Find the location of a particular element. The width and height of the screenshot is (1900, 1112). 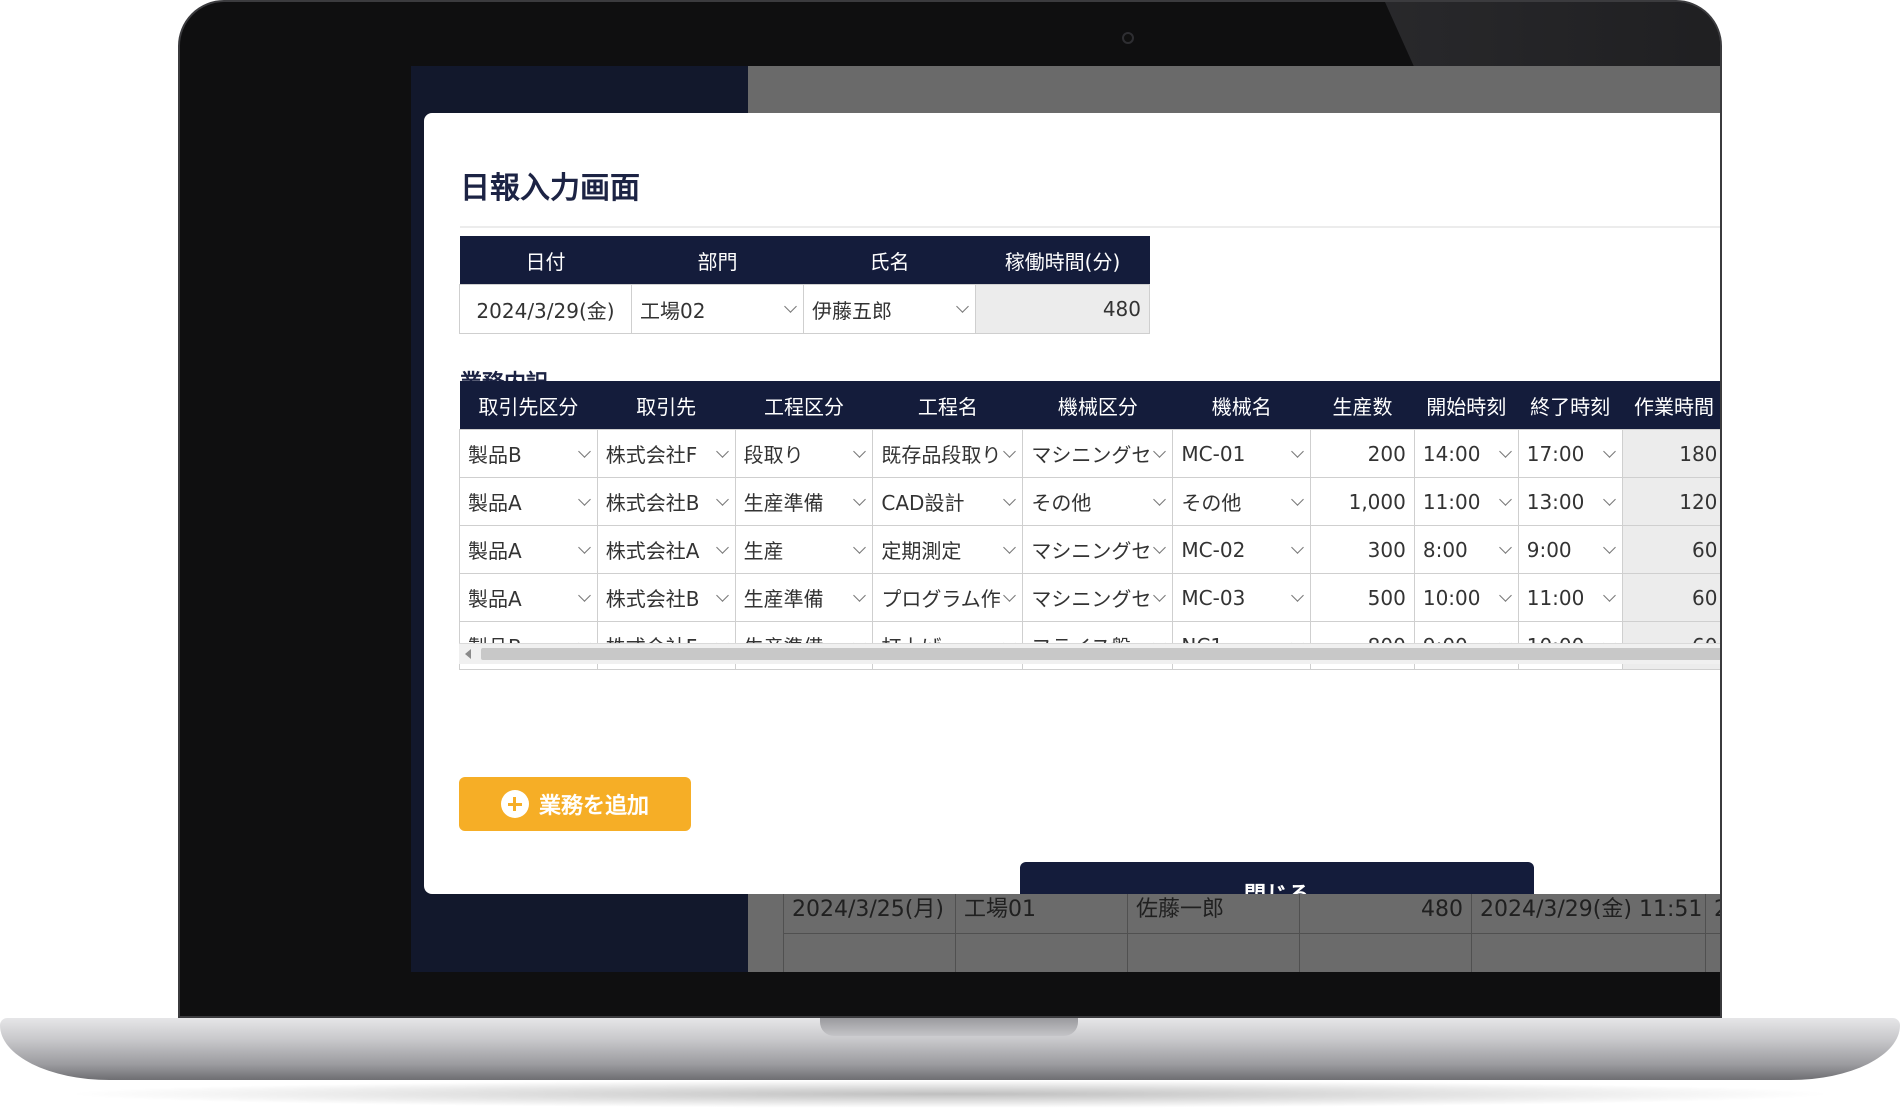

quantity-input: 1,000 is located at coordinates (1362, 501).